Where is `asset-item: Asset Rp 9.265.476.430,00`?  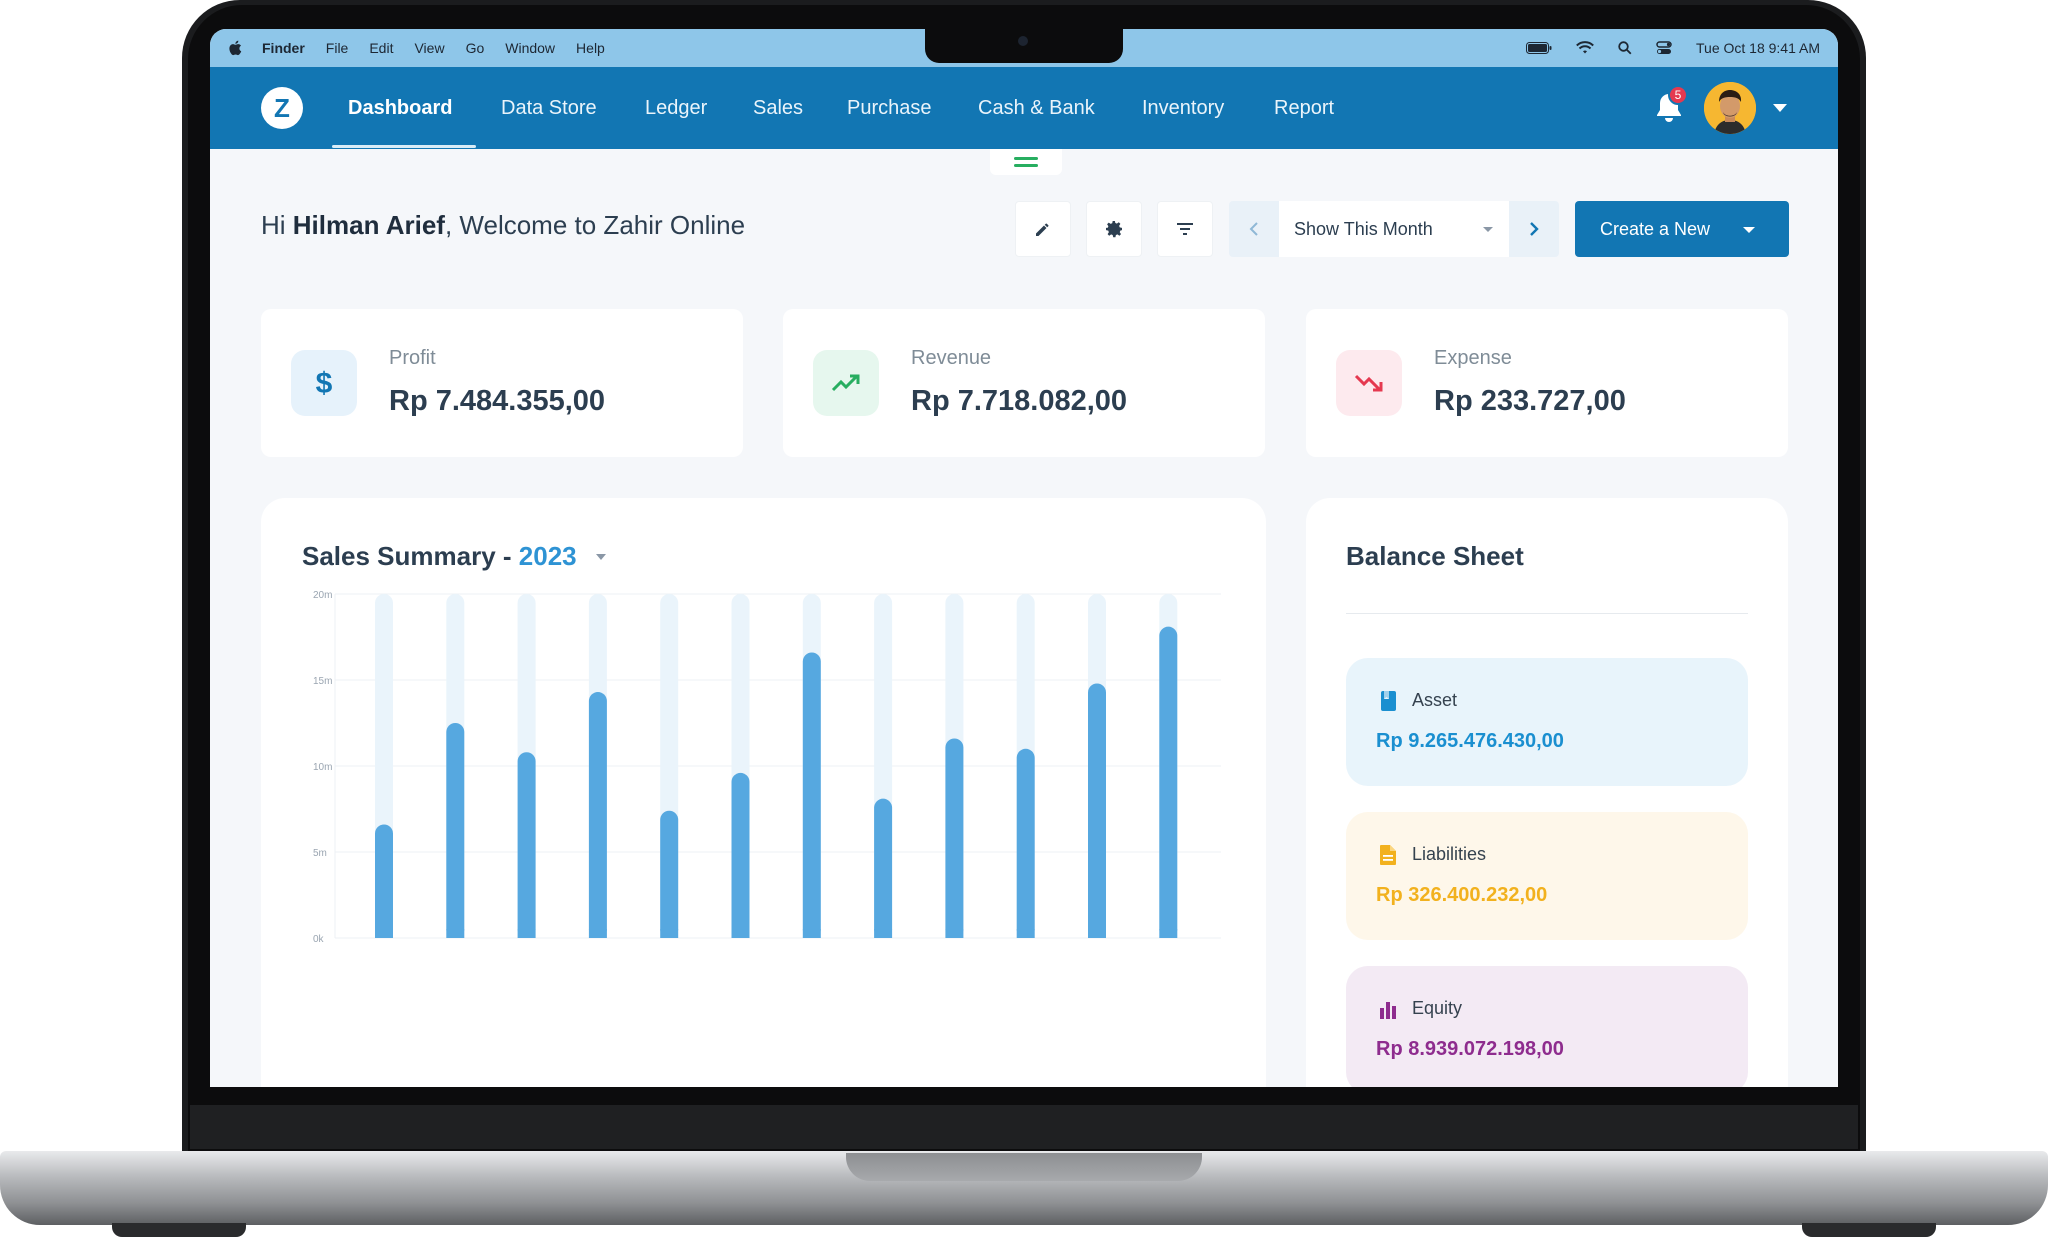 asset-item: Asset Rp 9.265.476.430,00 is located at coordinates (1547, 722).